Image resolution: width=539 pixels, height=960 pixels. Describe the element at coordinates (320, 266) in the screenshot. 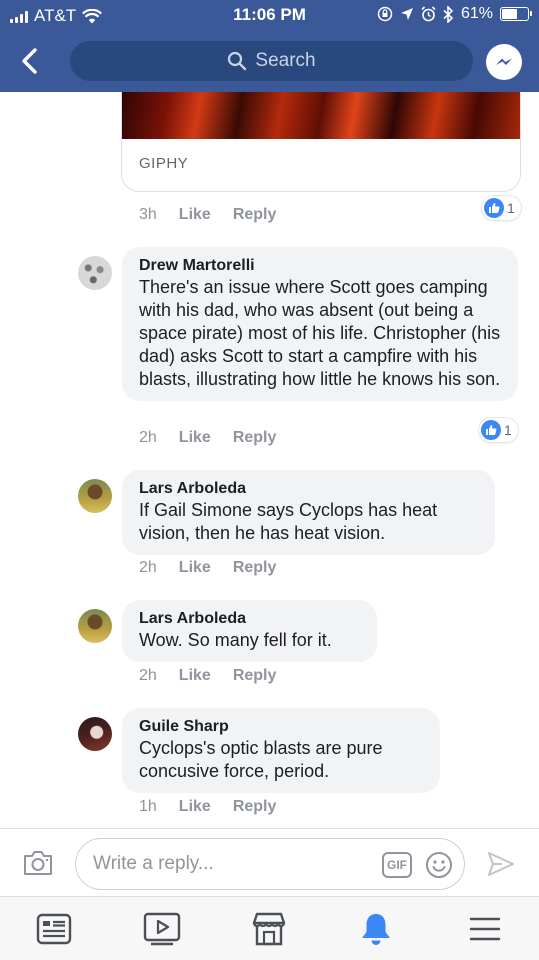

I see `comment-author: Drew Martorelli` at that location.